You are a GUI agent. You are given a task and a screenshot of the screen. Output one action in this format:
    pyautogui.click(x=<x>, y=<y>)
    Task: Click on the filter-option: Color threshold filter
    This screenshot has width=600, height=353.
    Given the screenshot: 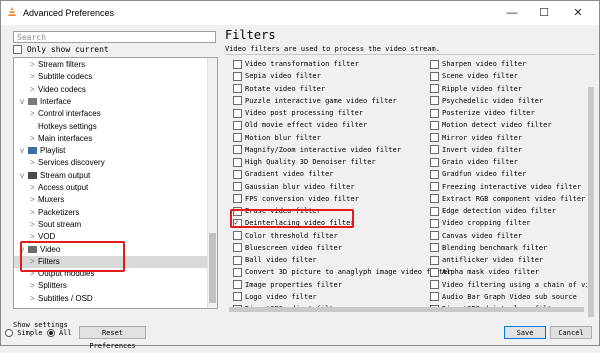 What is the action you would take?
    pyautogui.click(x=285, y=236)
    